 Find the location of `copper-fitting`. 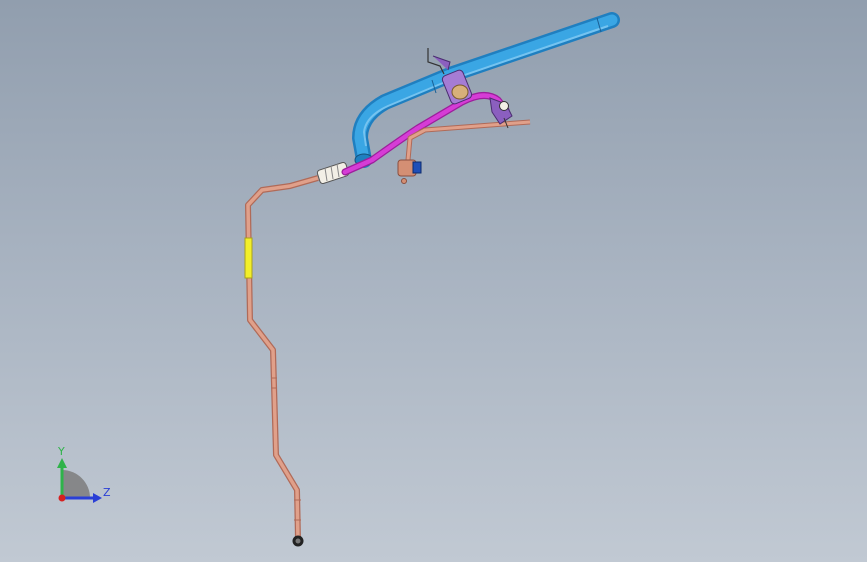

copper-fitting is located at coordinates (409, 171).